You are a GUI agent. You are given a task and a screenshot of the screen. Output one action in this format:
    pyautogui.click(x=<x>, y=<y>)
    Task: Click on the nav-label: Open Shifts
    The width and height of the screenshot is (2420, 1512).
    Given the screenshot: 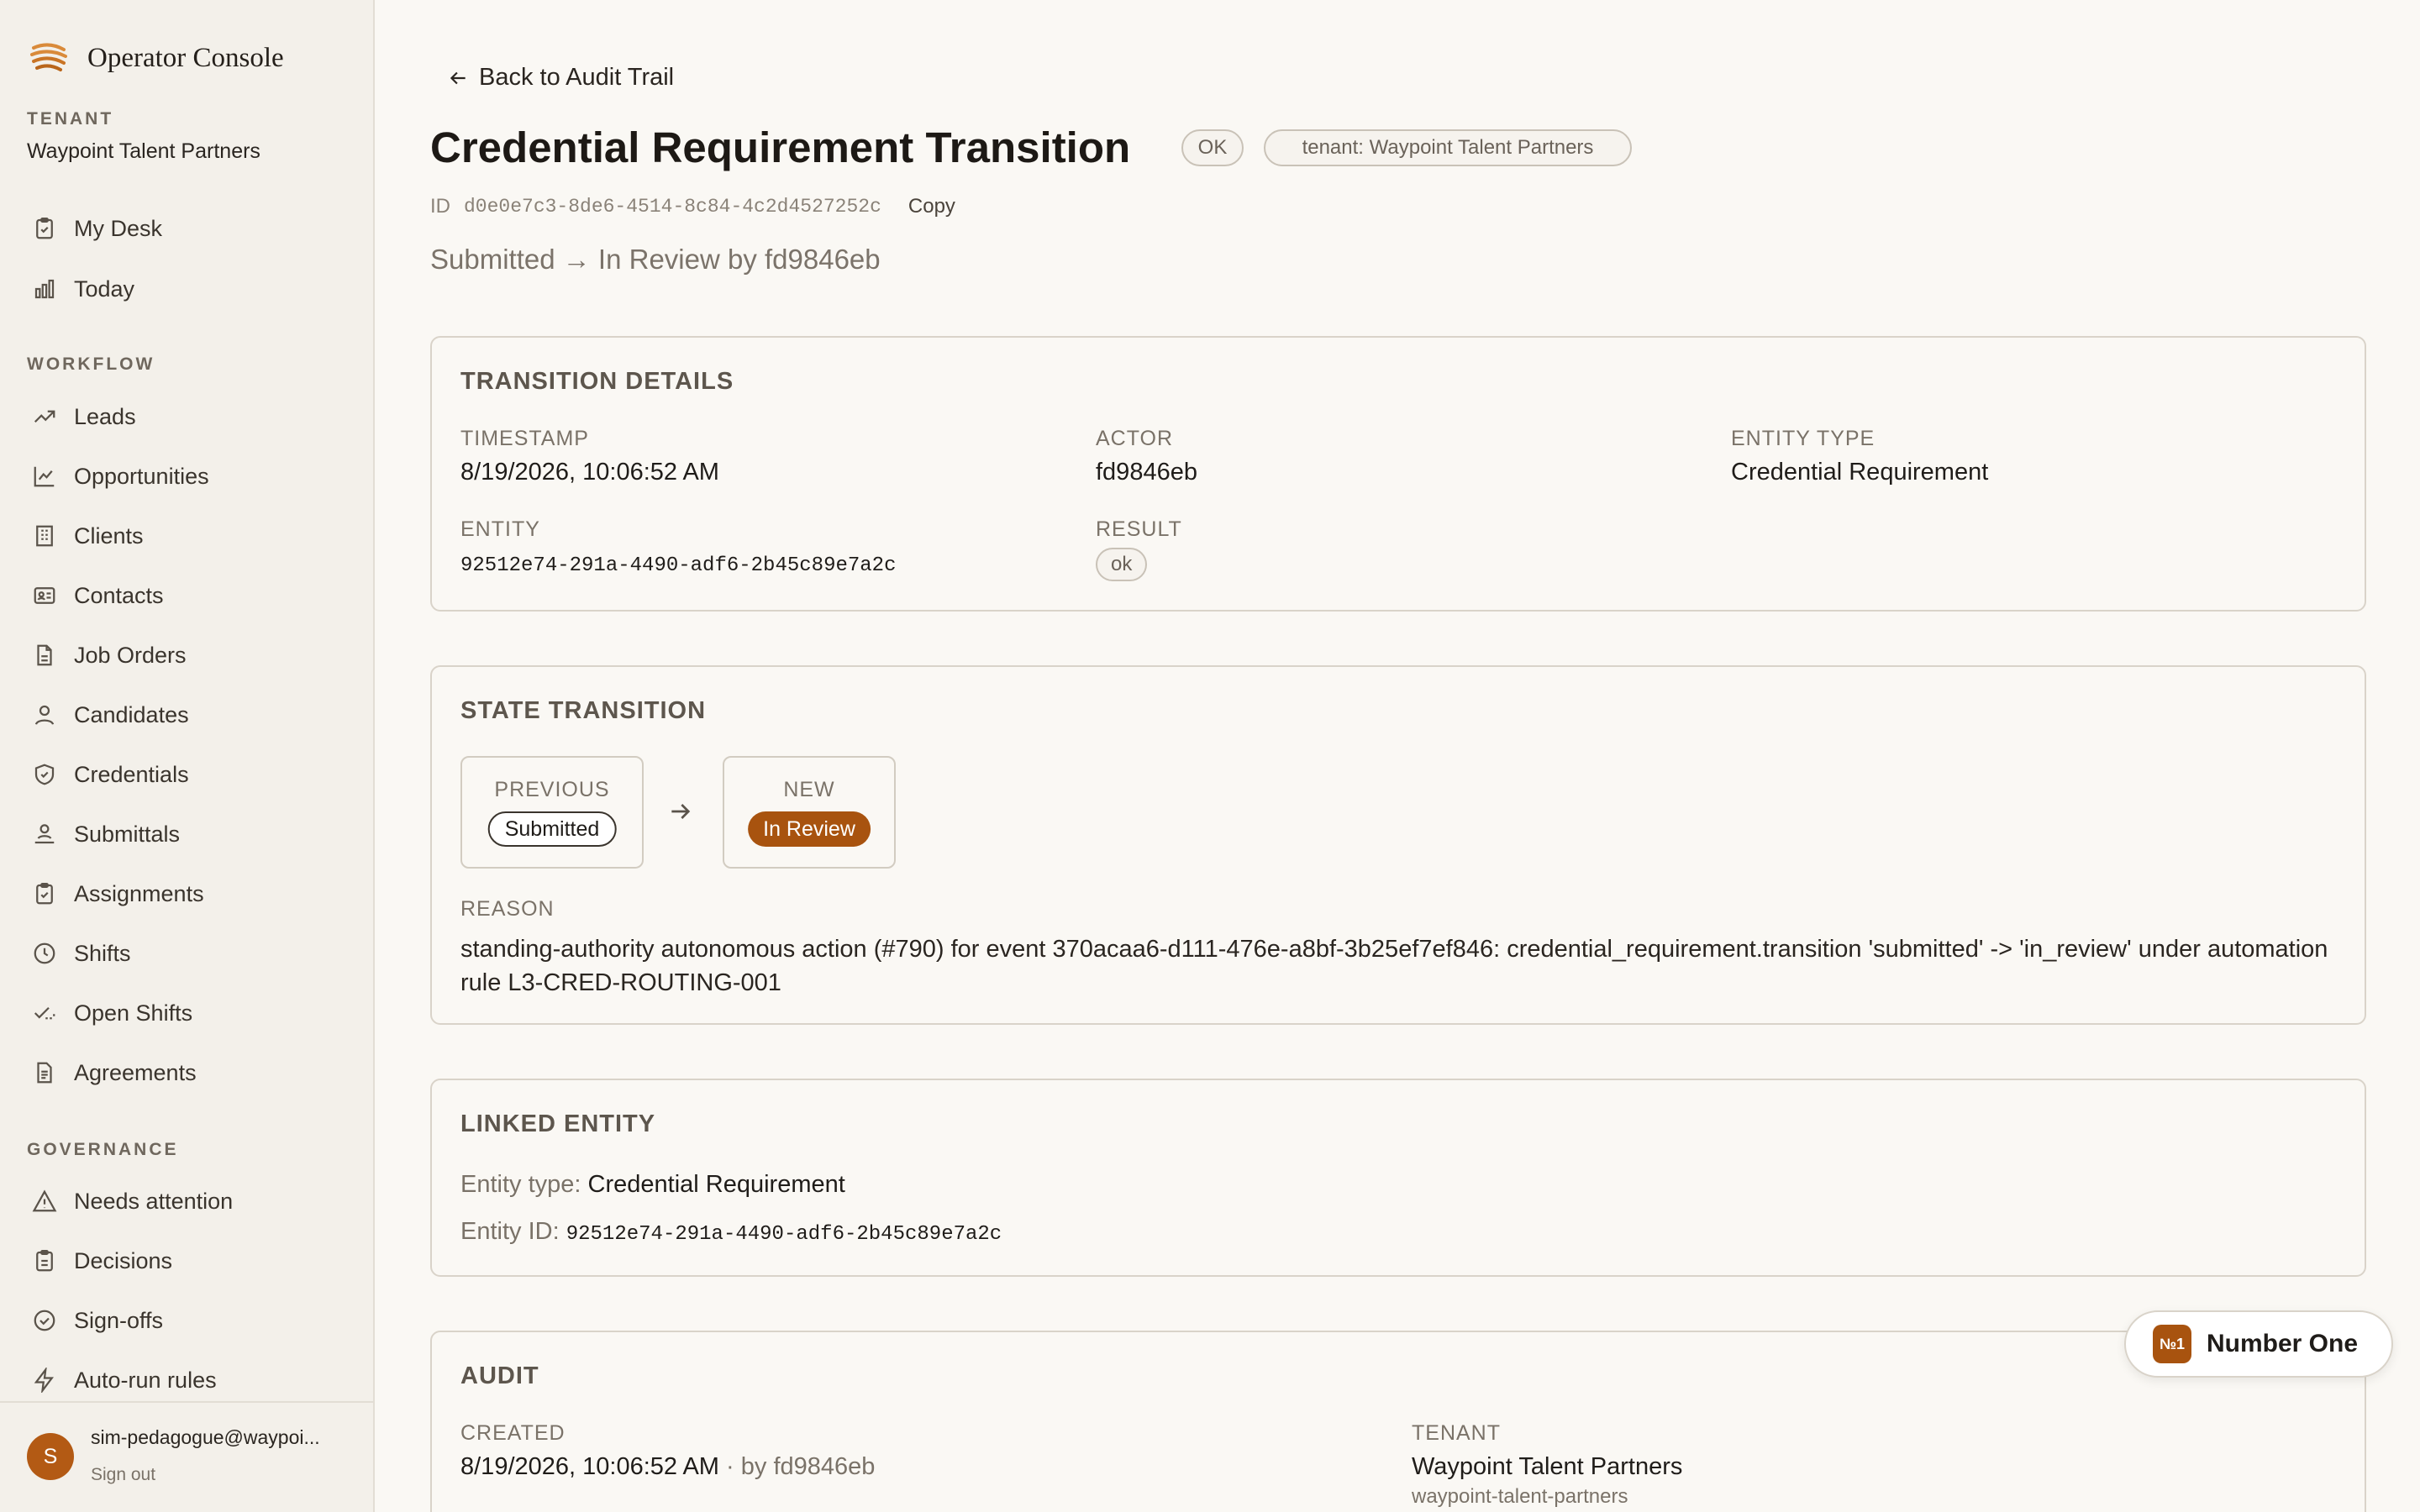 What is the action you would take?
    pyautogui.click(x=133, y=1013)
    